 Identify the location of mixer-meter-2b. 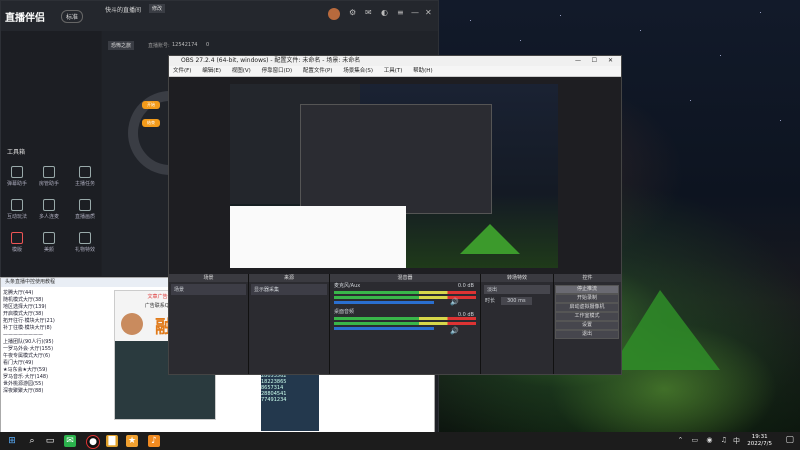
(405, 323).